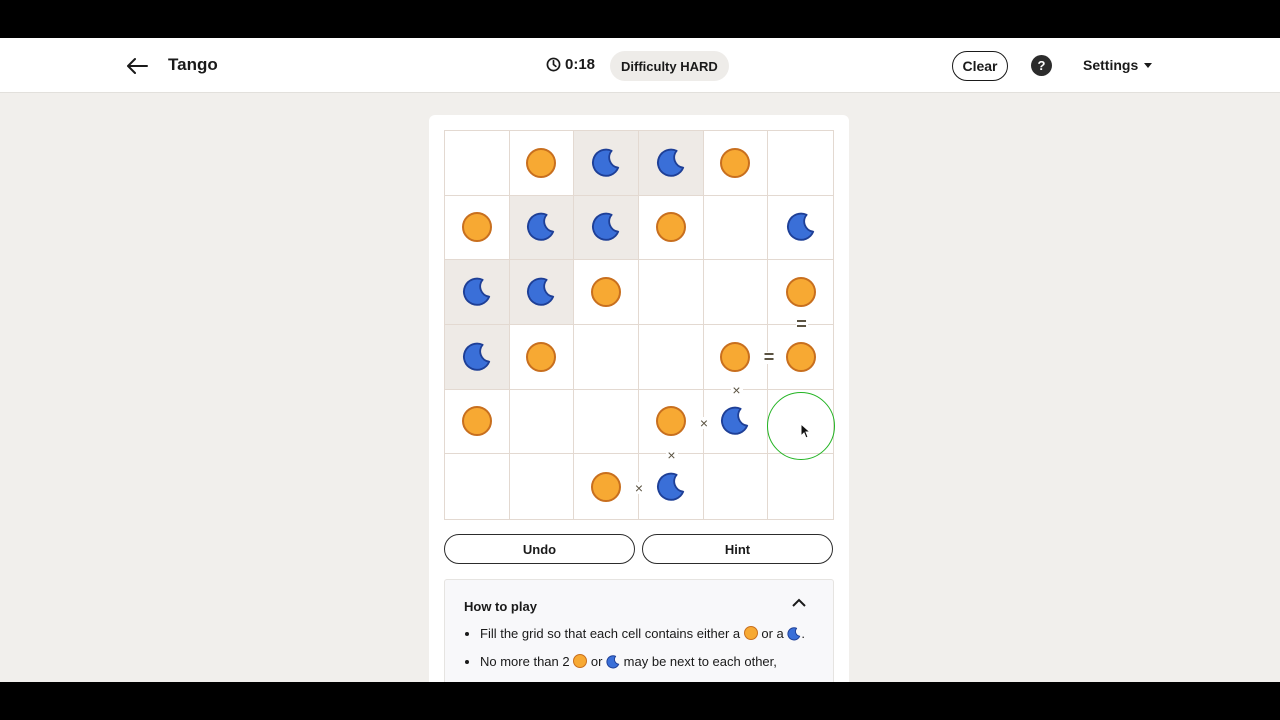 This screenshot has height=720, width=1280. What do you see at coordinates (806, 431) in the screenshot?
I see `mouse-pointer-icon` at bounding box center [806, 431].